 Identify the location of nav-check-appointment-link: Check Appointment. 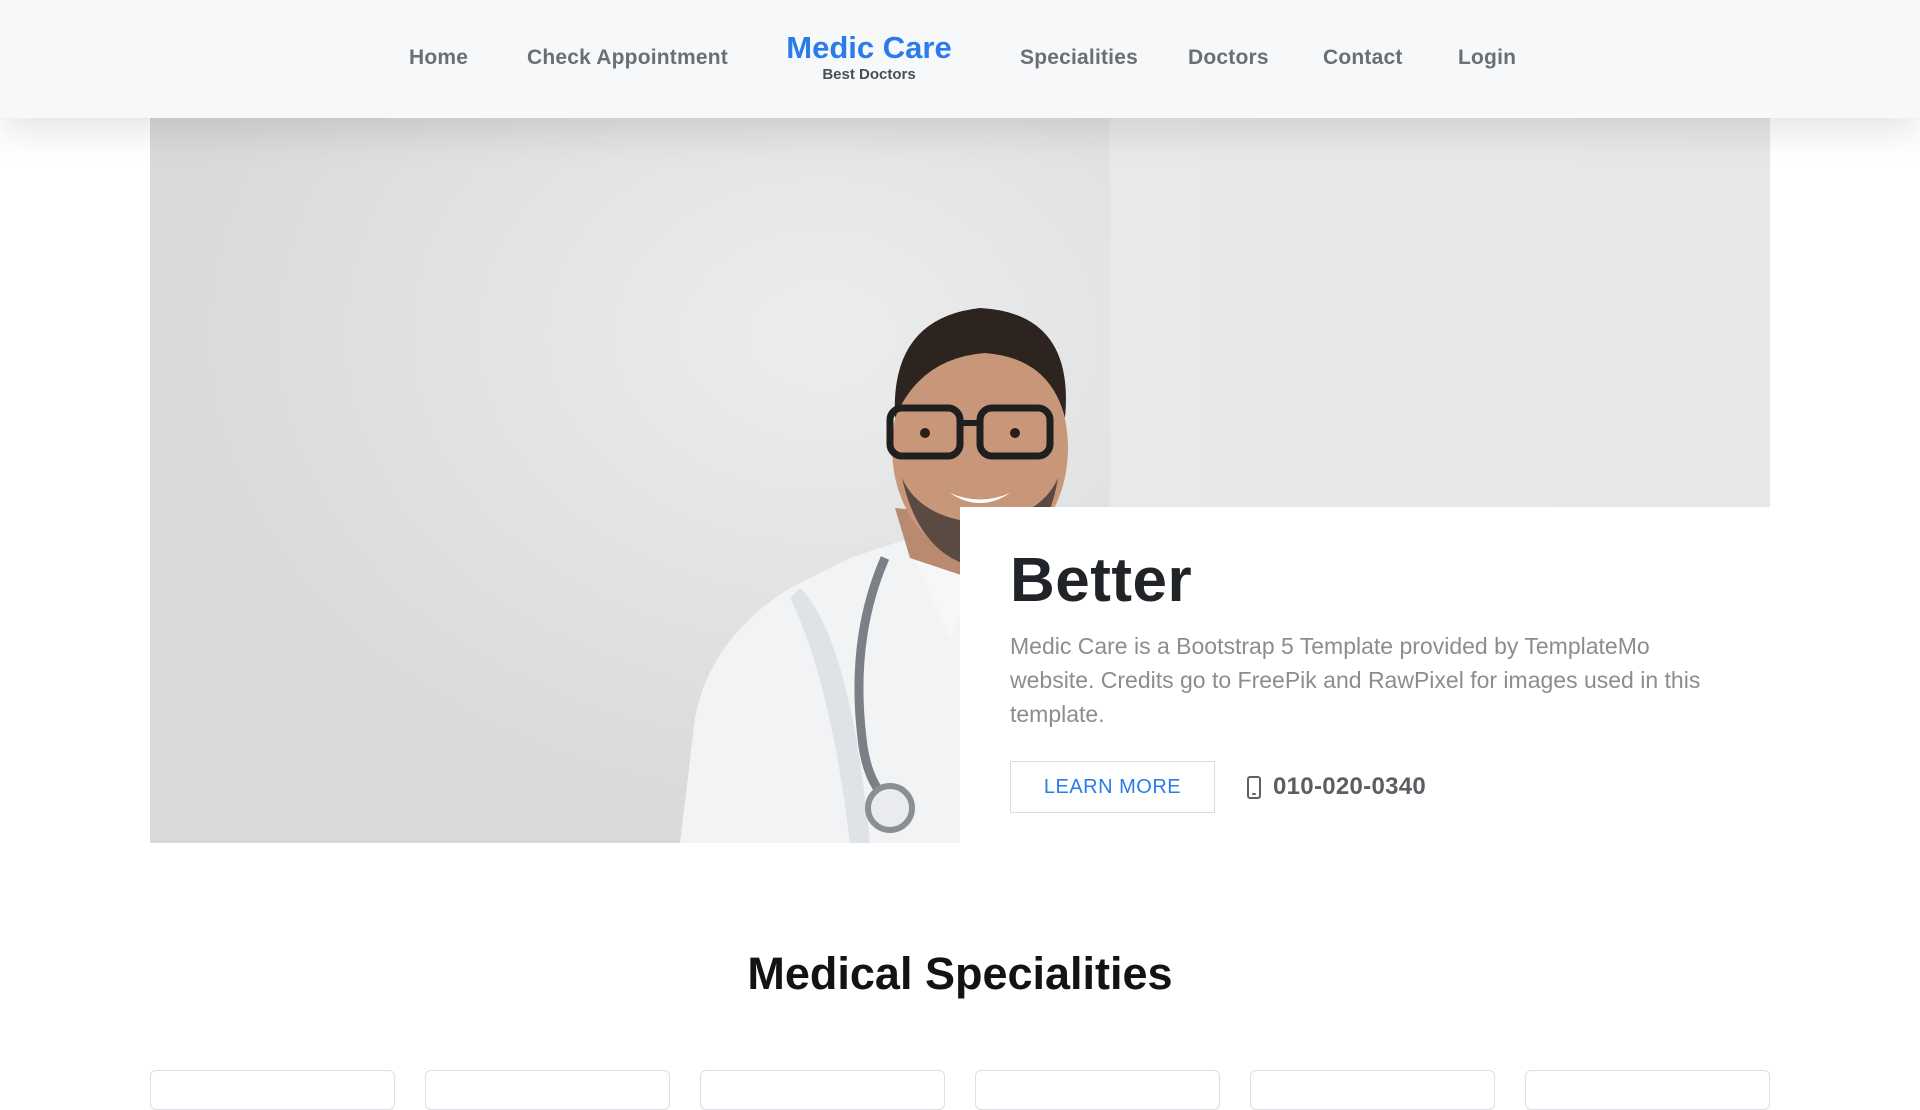
(627, 58).